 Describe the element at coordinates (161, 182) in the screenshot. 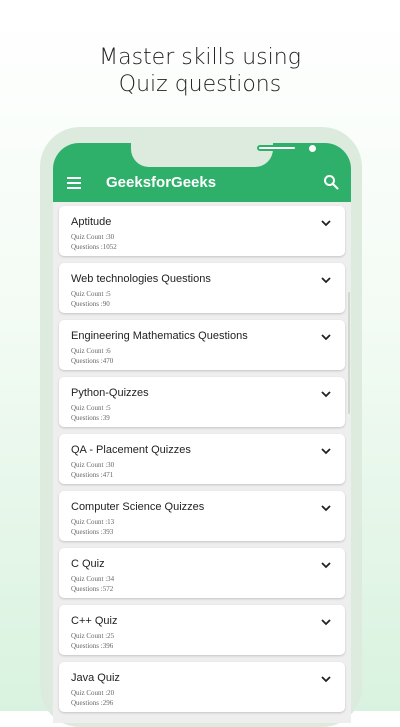

I see `app-title: GeeksforGeeks` at that location.